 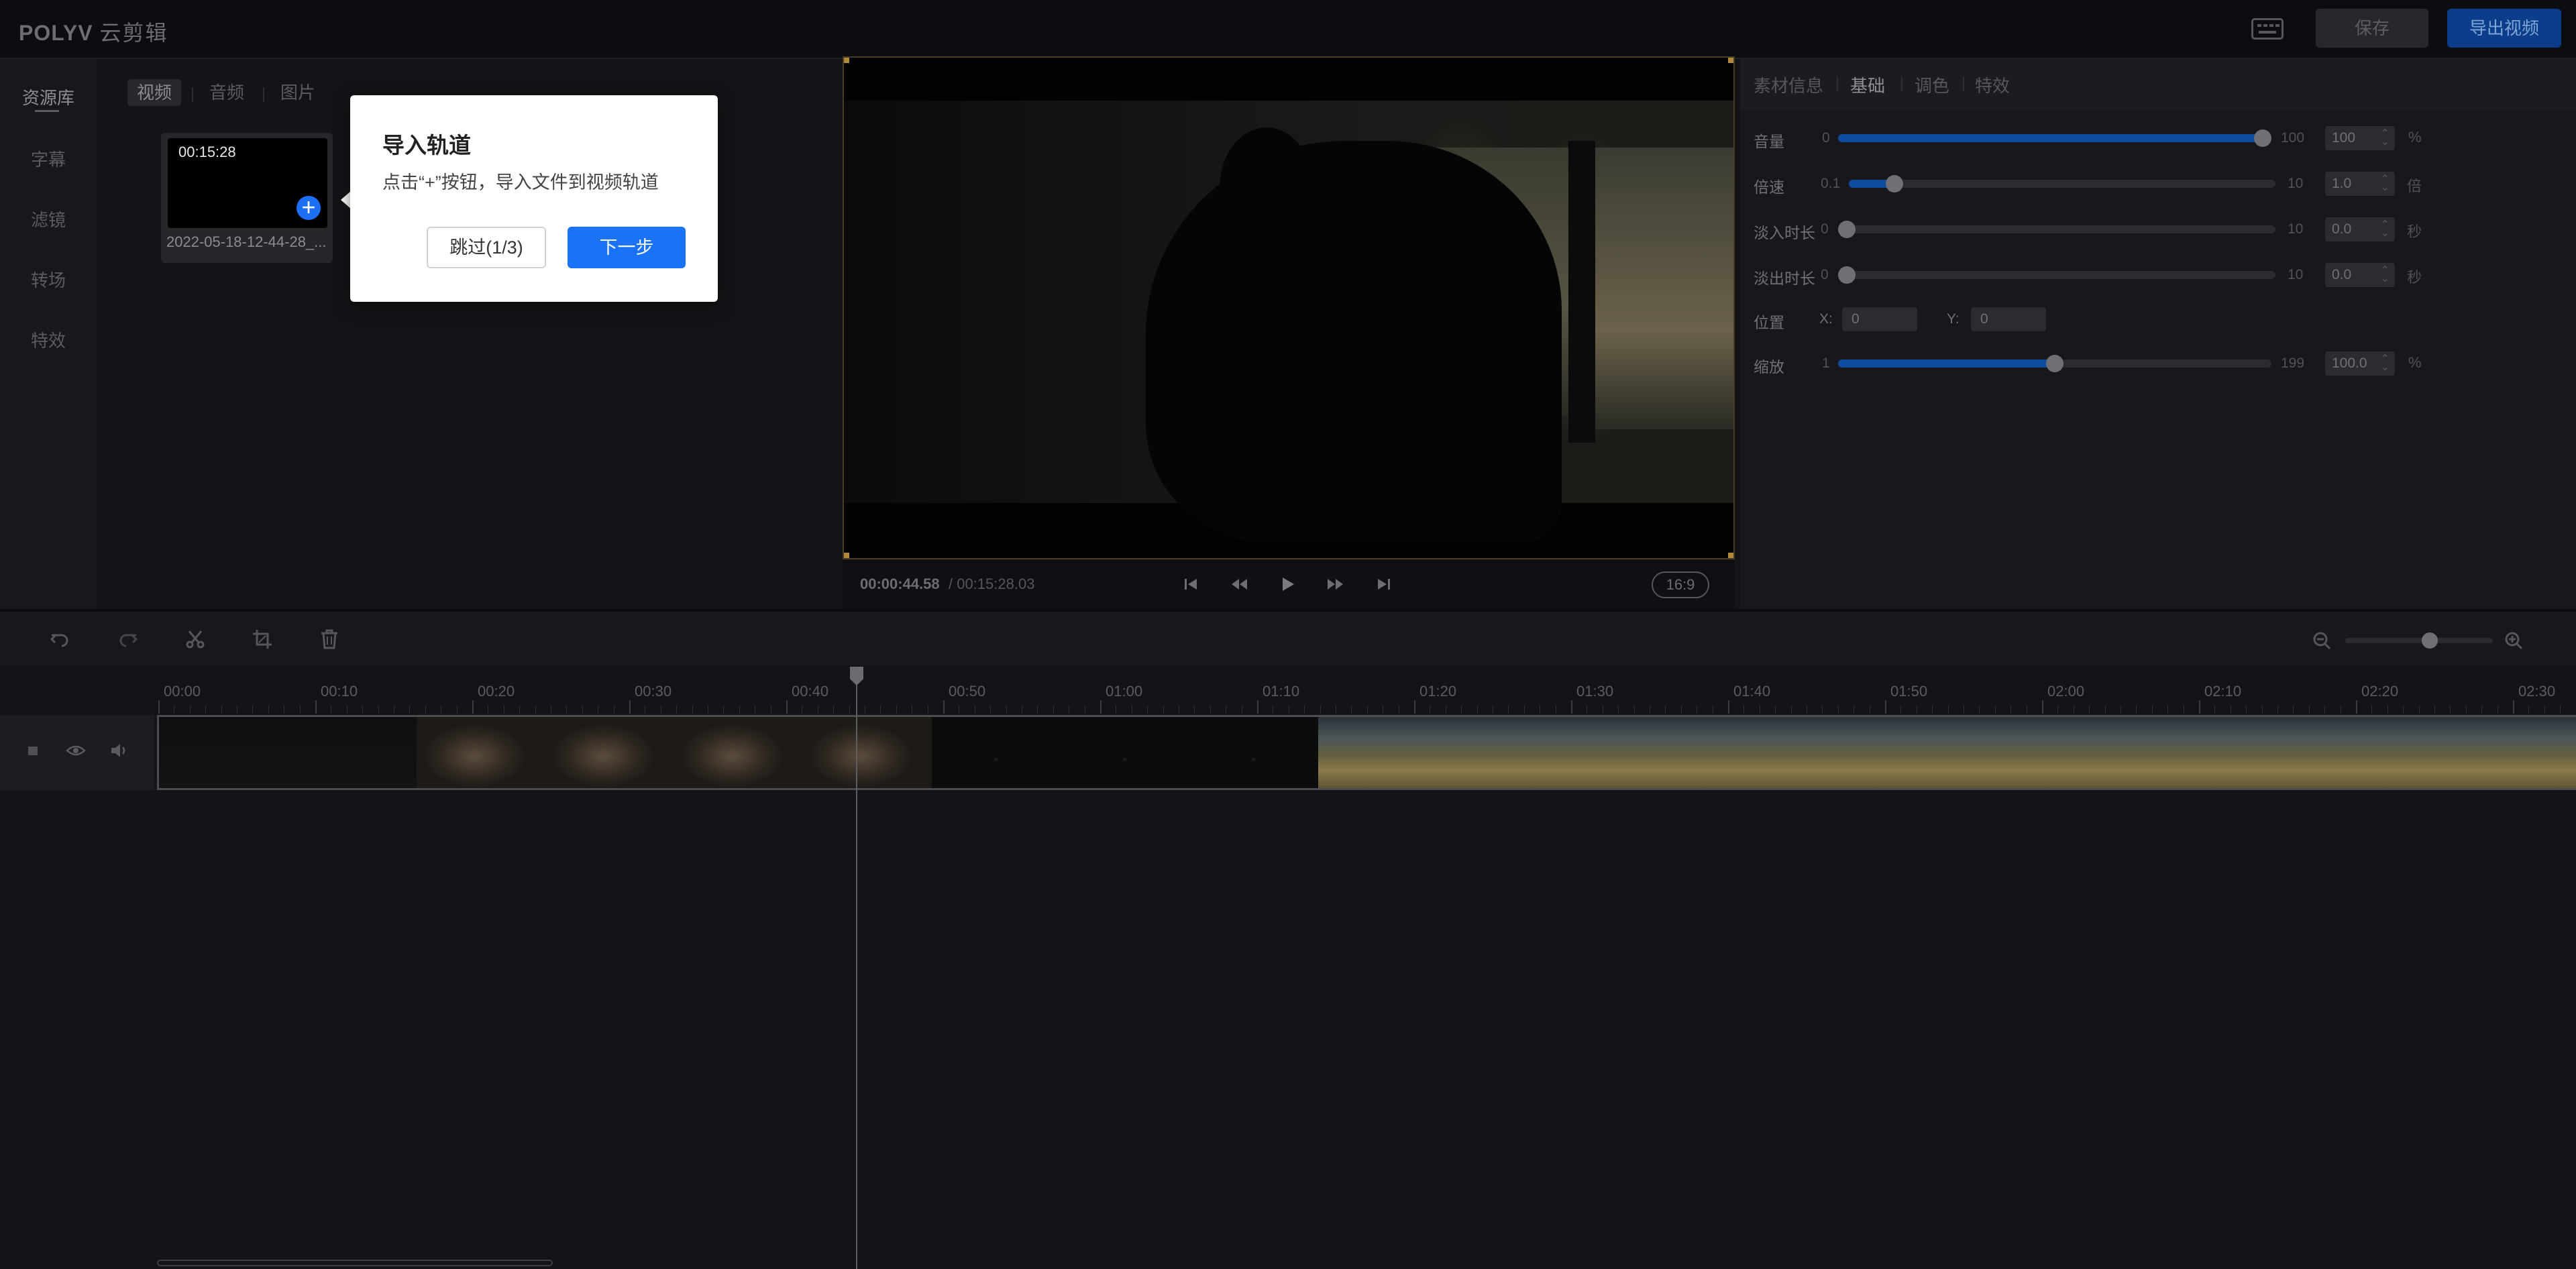 I want to click on scale-input: 100.0, so click(x=2360, y=363).